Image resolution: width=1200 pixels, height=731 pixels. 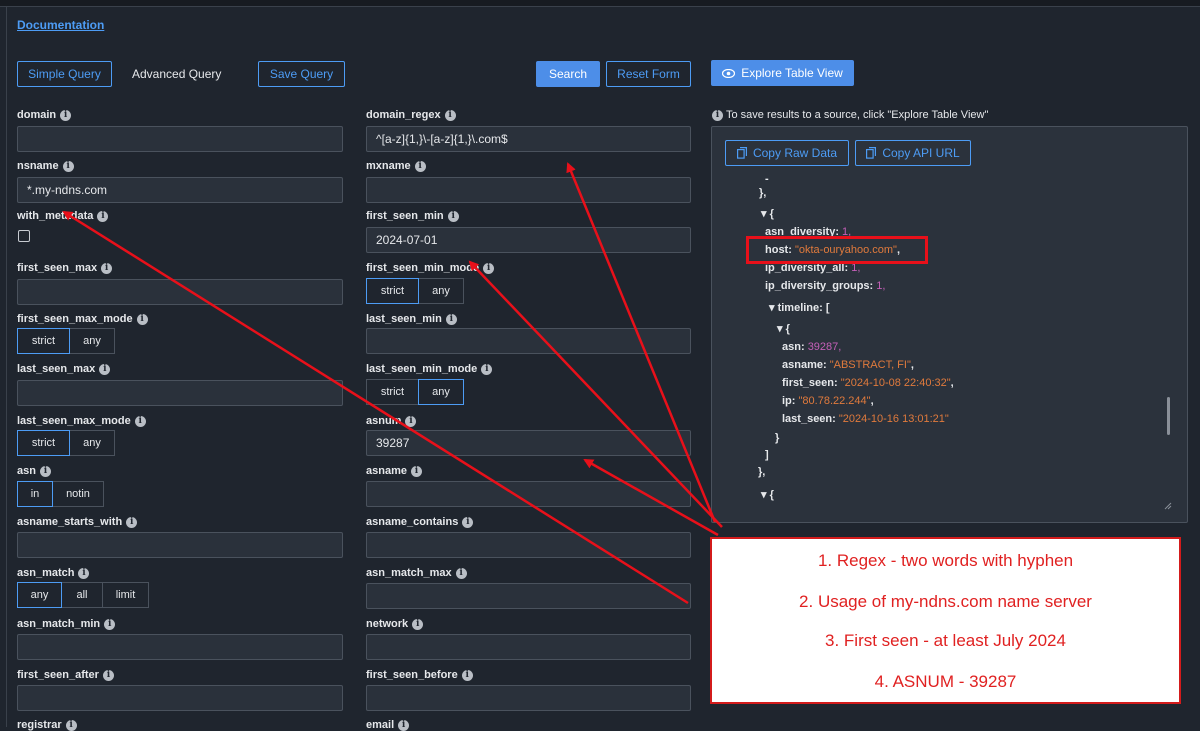 I want to click on asname-label: asname i, so click(x=394, y=471).